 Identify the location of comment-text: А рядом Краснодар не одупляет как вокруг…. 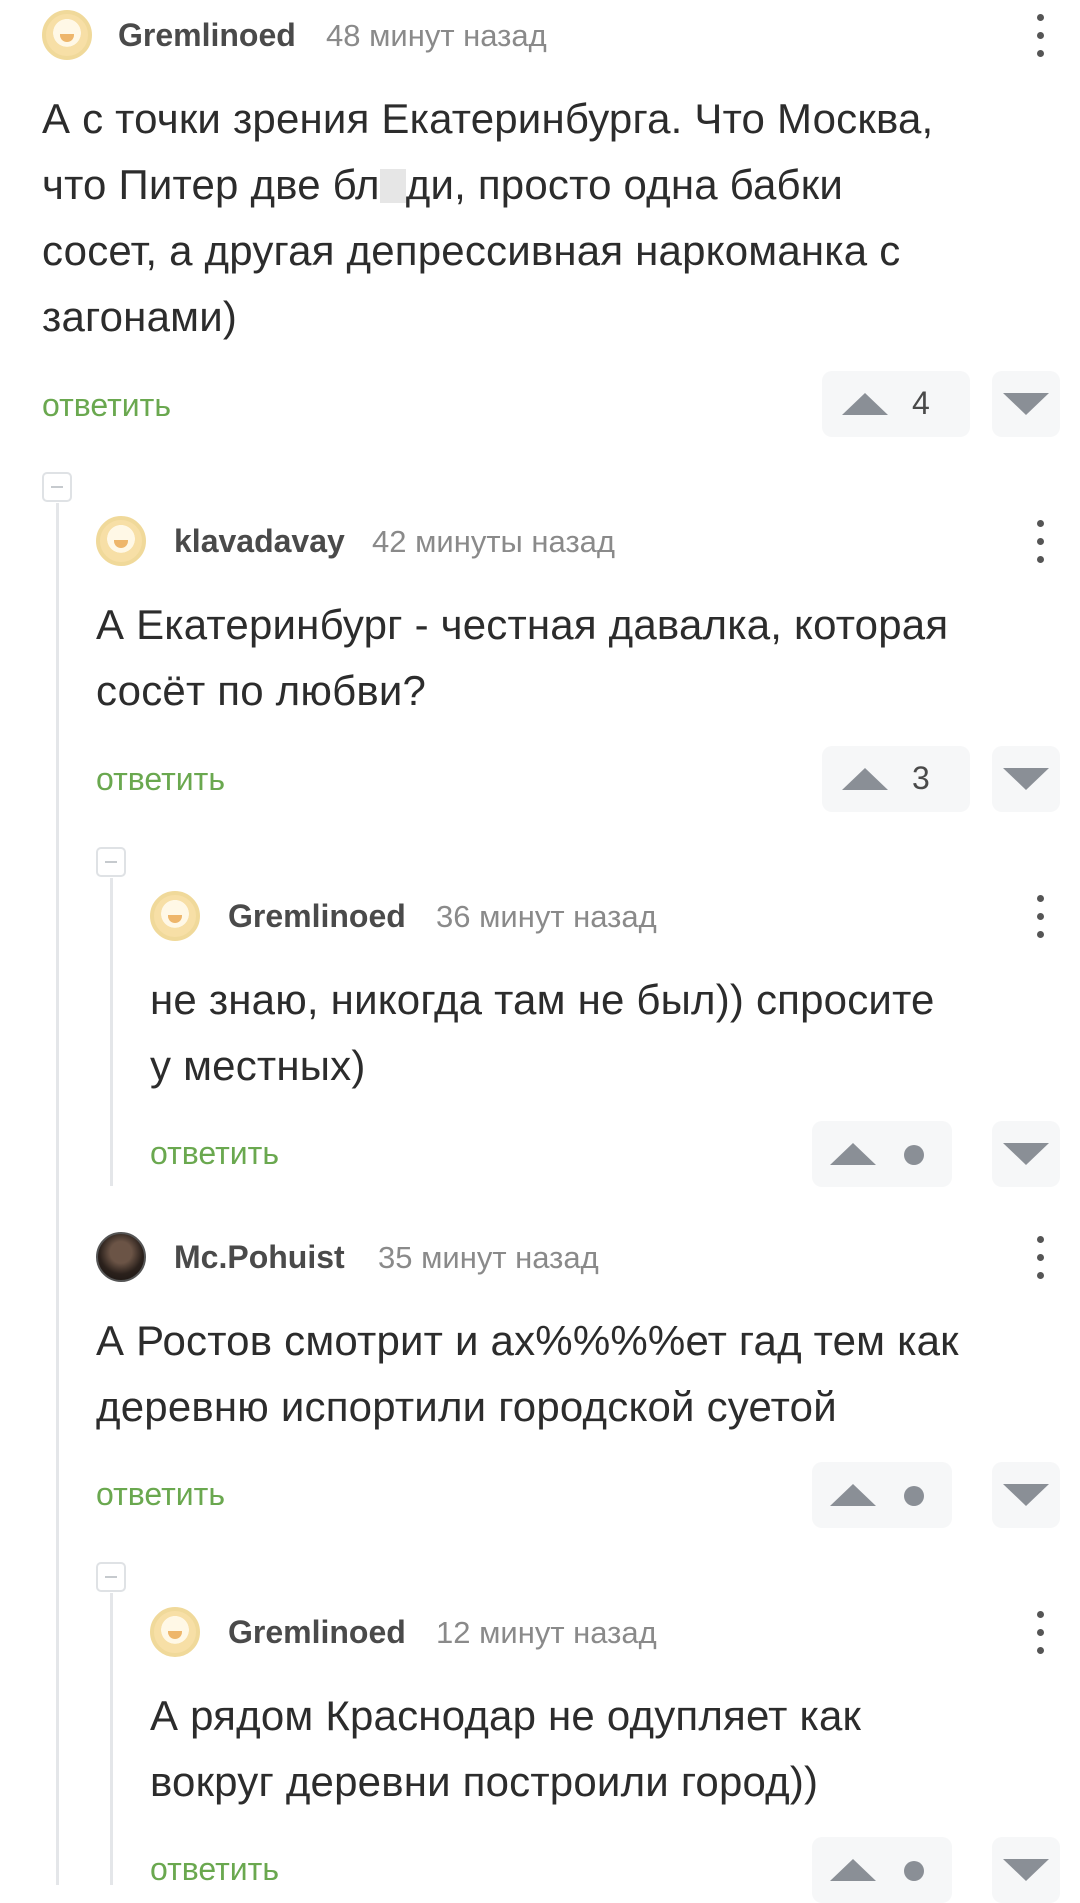
(506, 1748).